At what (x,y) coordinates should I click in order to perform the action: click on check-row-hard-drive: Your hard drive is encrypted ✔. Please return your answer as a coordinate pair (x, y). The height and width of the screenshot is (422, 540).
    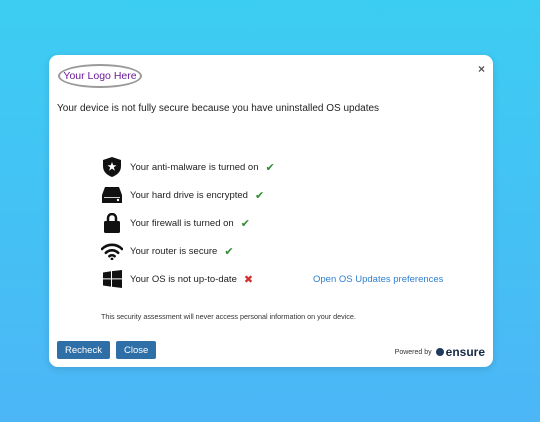
    Looking at the image, I should click on (291, 195).